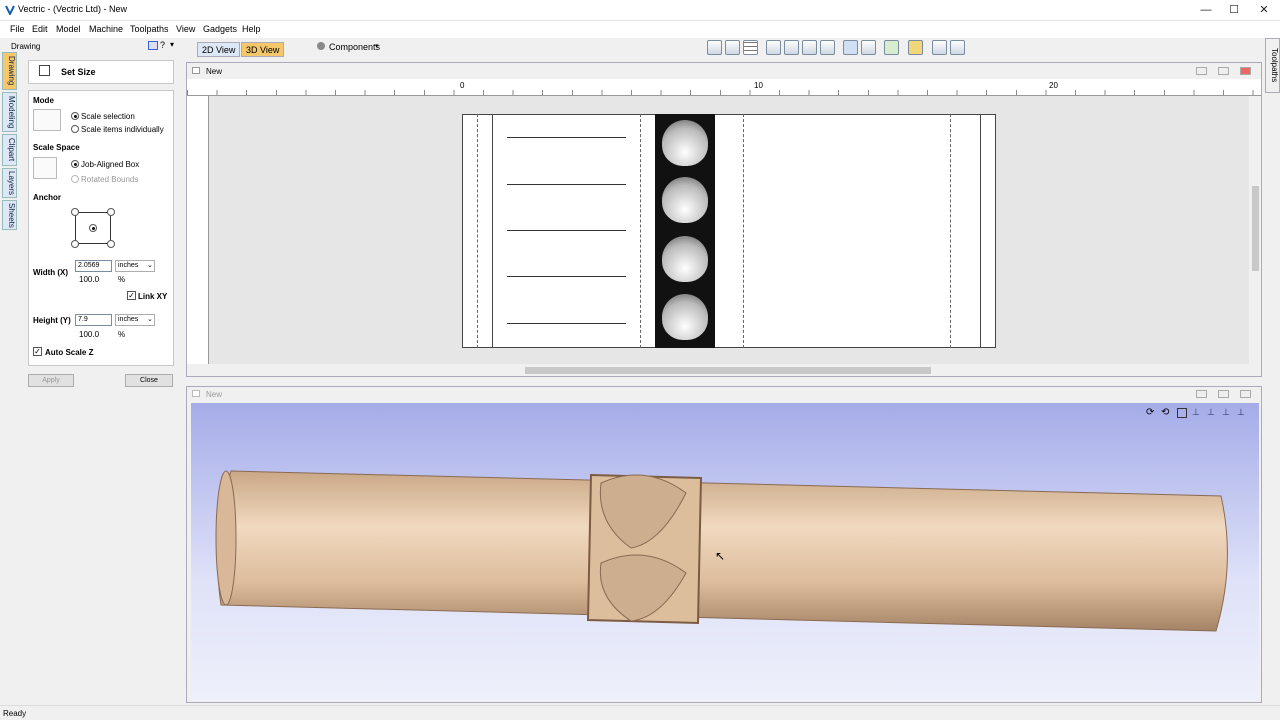  What do you see at coordinates (263, 49) in the screenshot?
I see `tab-3d-view: 3D View` at bounding box center [263, 49].